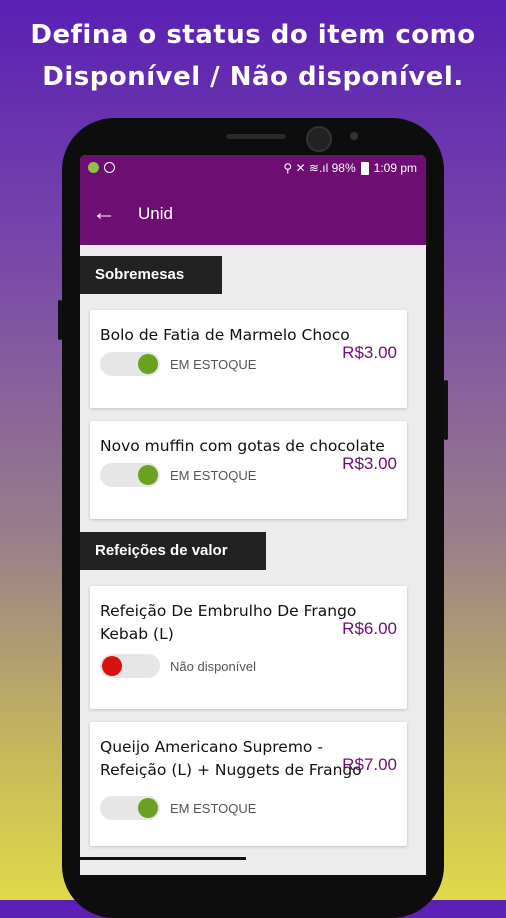 The width and height of the screenshot is (506, 918). I want to click on status-bar: ⚲ ✕ ≋.ıl 98% 1:09 pm, so click(253, 169).